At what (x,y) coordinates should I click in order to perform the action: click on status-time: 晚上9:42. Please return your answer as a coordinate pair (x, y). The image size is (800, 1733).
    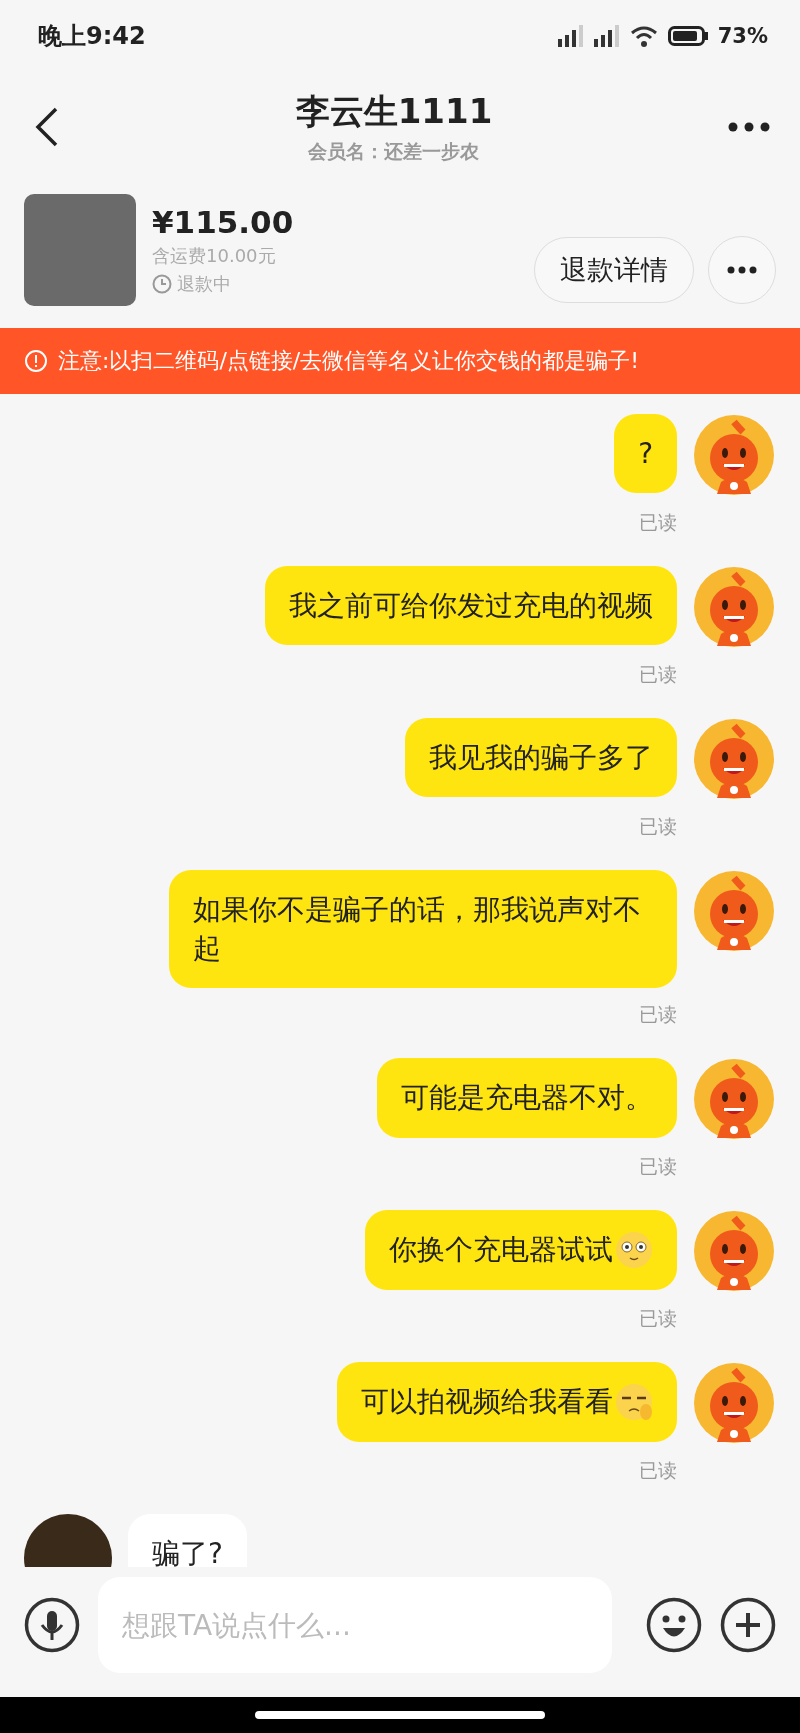
    Looking at the image, I should click on (92, 36).